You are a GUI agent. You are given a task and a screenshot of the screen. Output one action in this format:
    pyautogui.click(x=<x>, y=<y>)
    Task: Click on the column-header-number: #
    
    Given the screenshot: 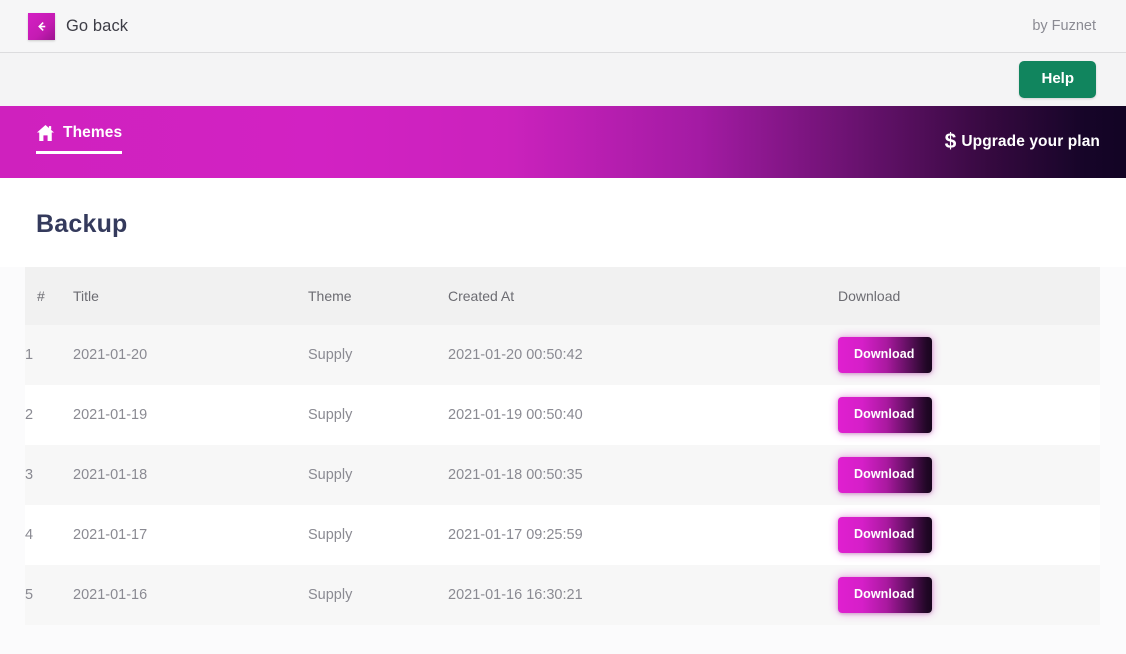 What is the action you would take?
    pyautogui.click(x=49, y=296)
    